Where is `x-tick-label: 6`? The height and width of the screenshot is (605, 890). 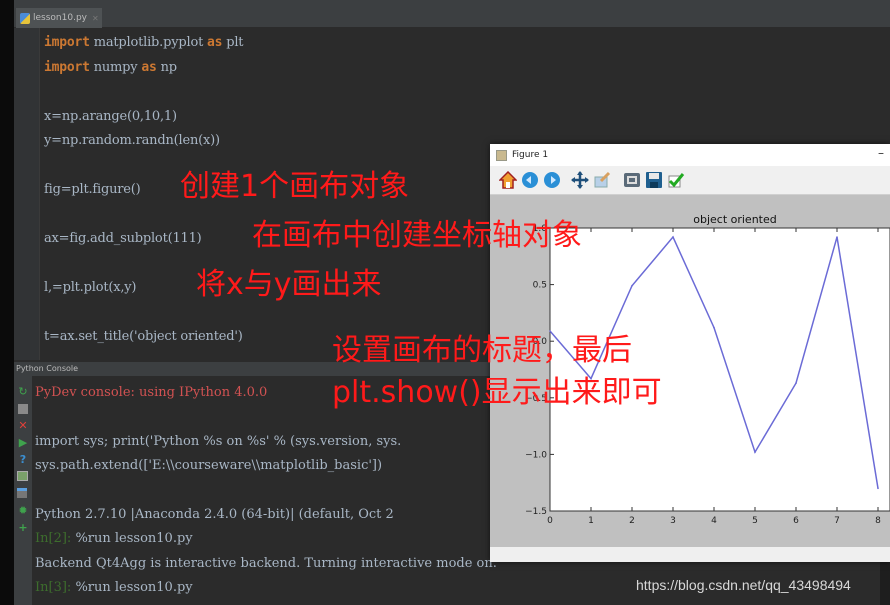
x-tick-label: 6 is located at coordinates (796, 521).